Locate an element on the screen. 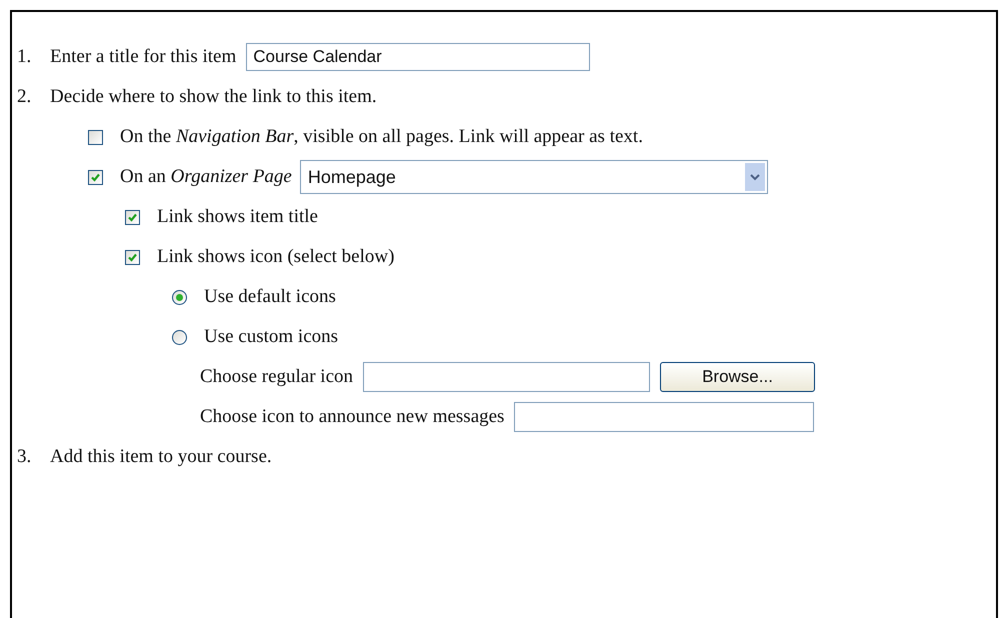 The image size is (1000, 618). step-number: 2. is located at coordinates (24, 96).